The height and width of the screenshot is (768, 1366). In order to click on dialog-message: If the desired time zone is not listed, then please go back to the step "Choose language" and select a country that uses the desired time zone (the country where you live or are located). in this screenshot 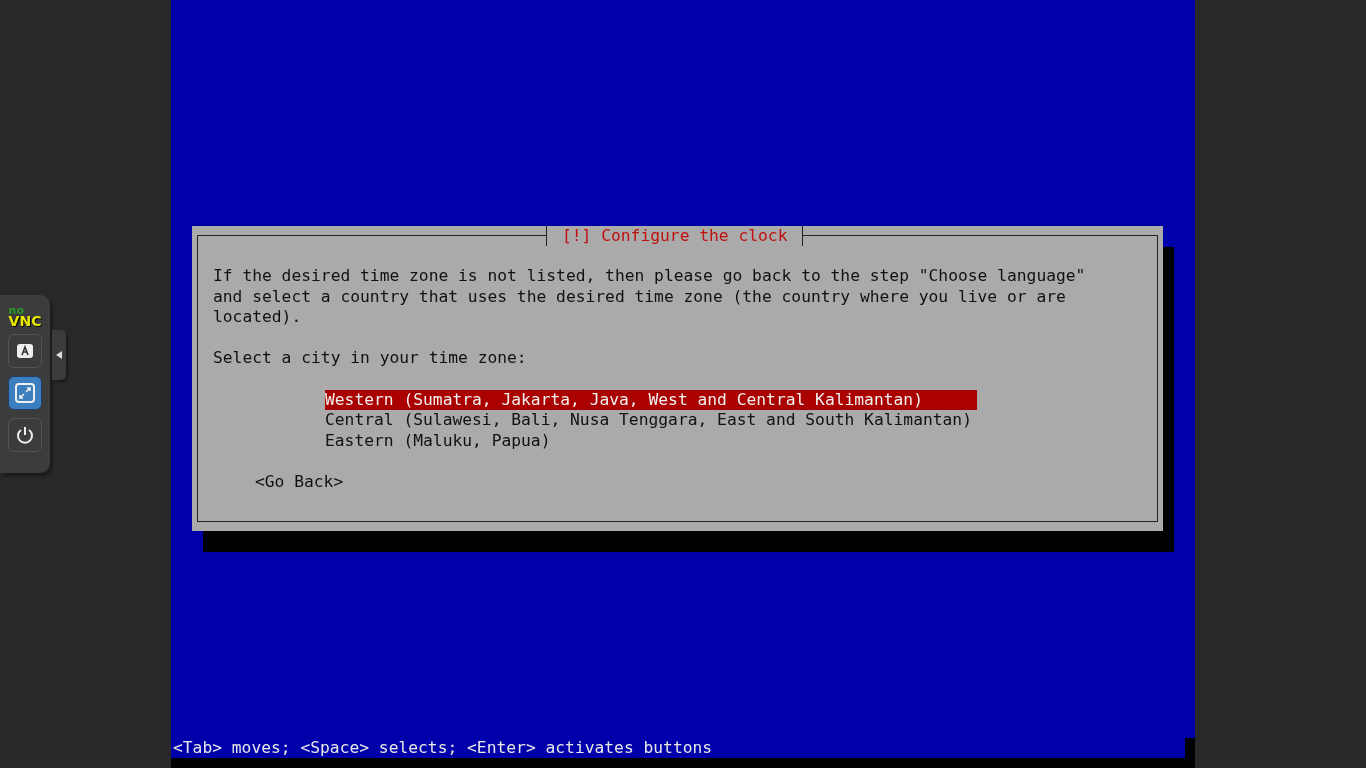, I will do `click(650, 297)`.